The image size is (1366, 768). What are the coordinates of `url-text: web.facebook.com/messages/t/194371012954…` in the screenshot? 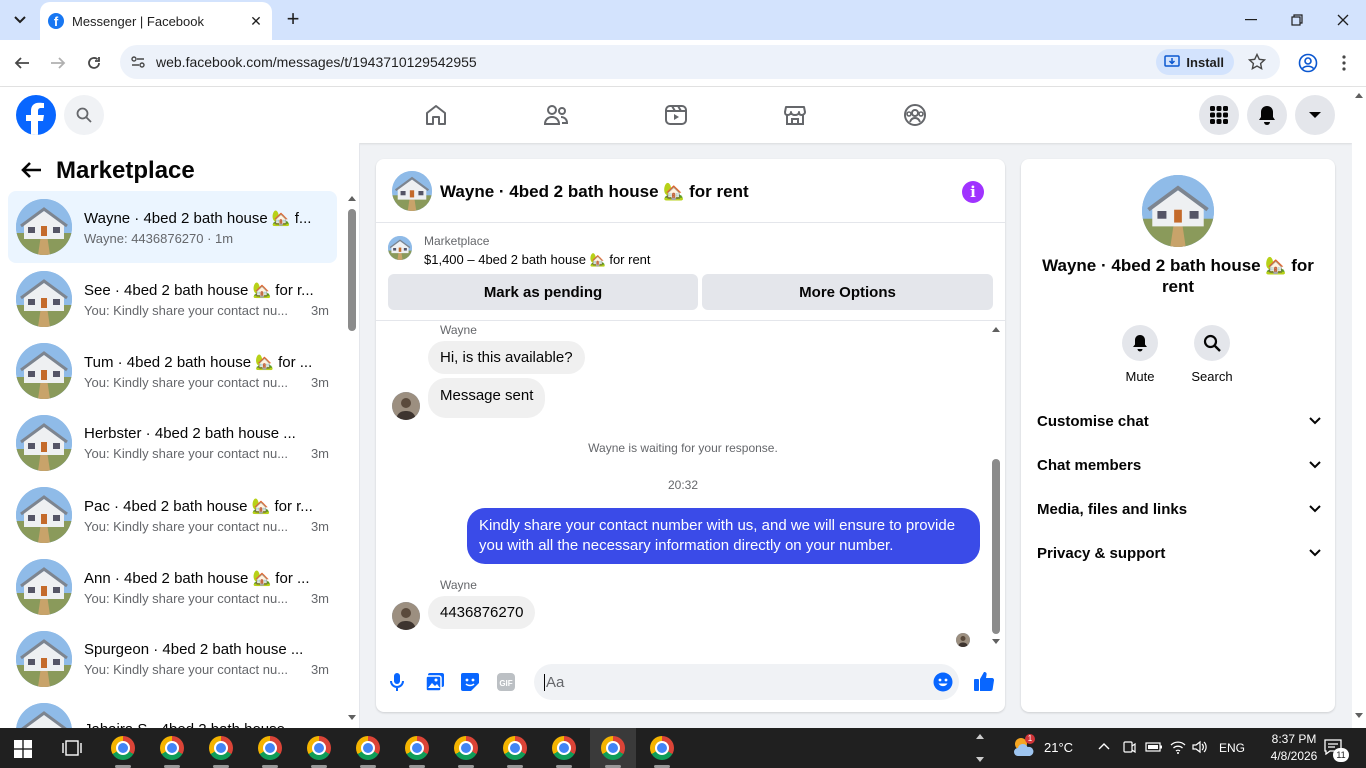 It's located at (656, 62).